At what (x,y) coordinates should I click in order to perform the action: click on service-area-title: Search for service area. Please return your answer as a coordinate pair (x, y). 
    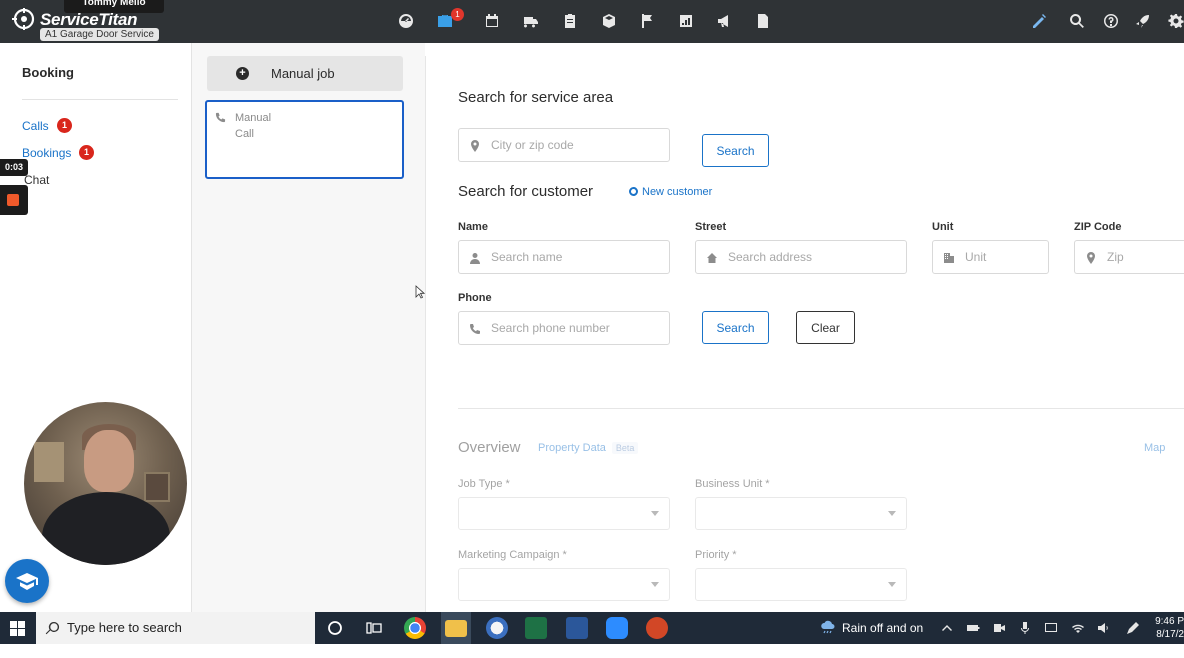
    Looking at the image, I should click on (536, 97).